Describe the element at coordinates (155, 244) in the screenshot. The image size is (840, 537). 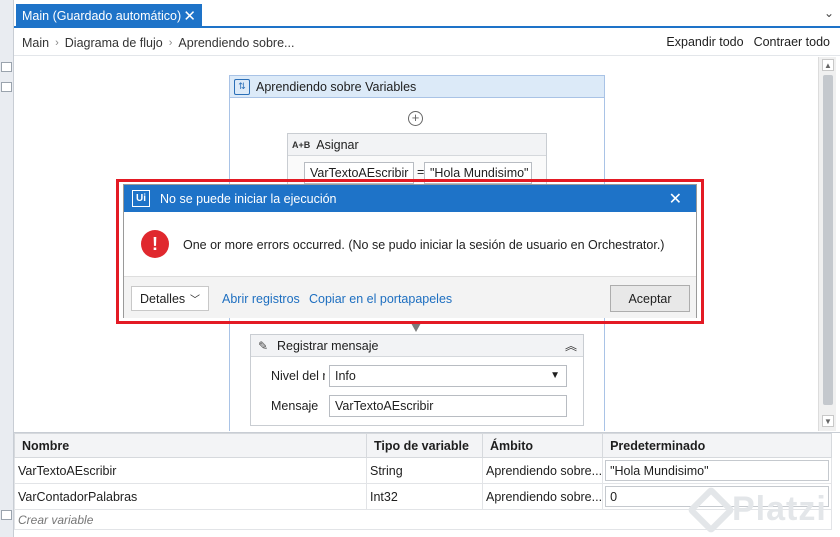
I see `error-icon: !` at that location.